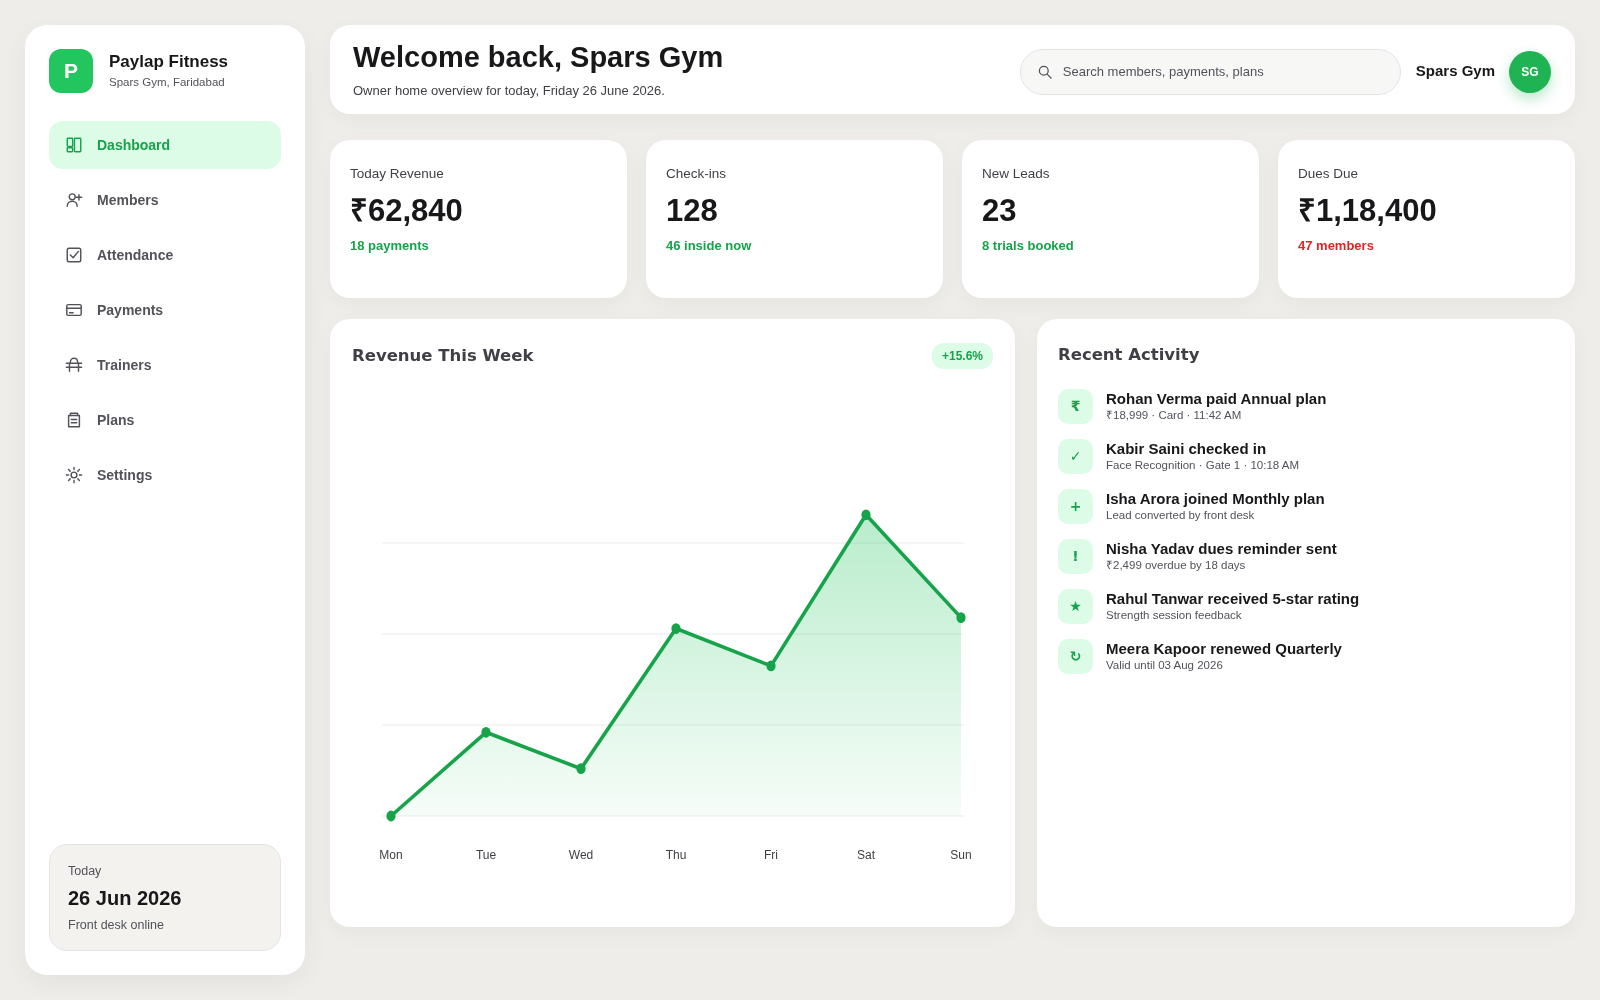  I want to click on status-text: Front desk online, so click(116, 926).